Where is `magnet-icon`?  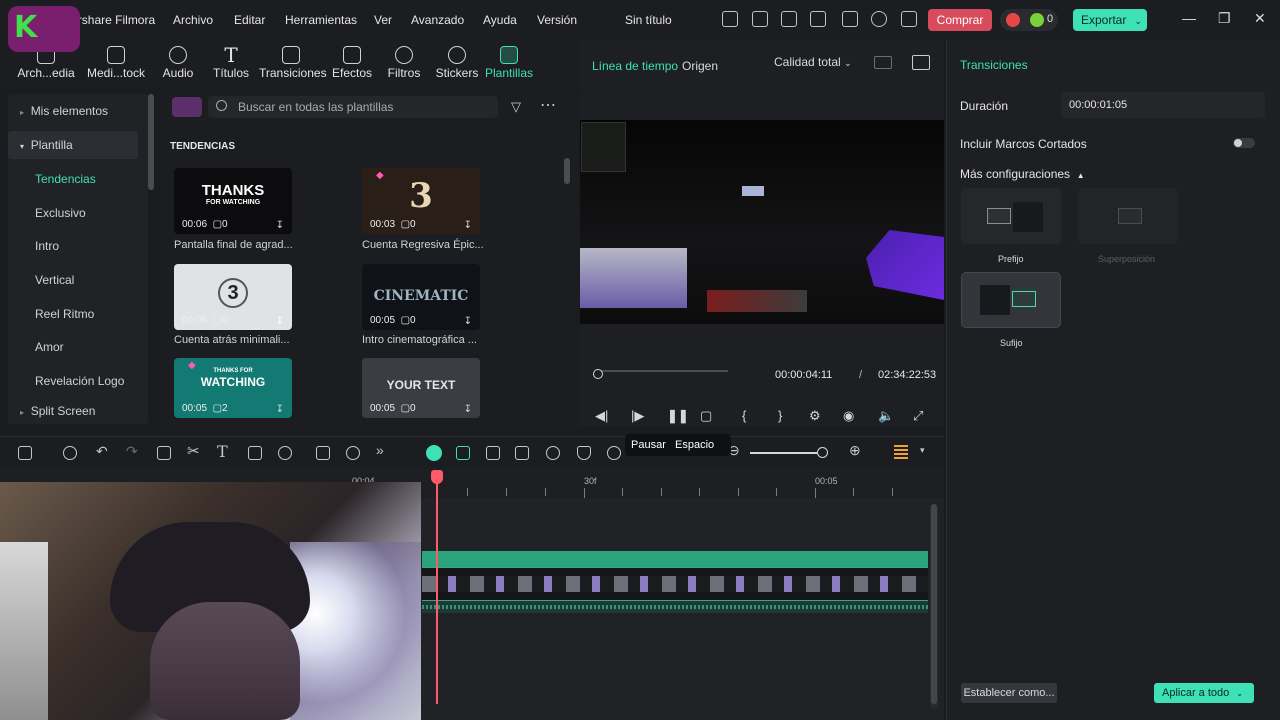
magnet-icon is located at coordinates (463, 453).